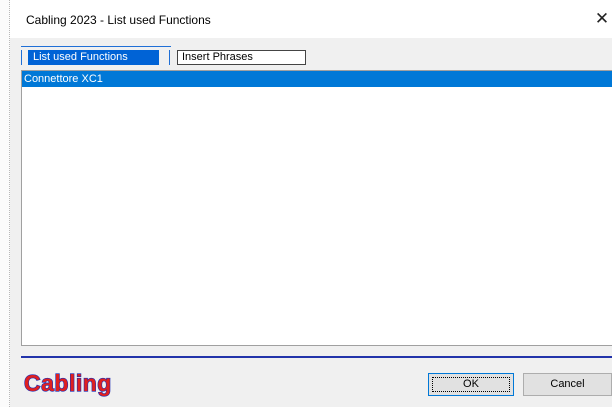  I want to click on tab-insert-phrases: Insert Phrases, so click(241, 57).